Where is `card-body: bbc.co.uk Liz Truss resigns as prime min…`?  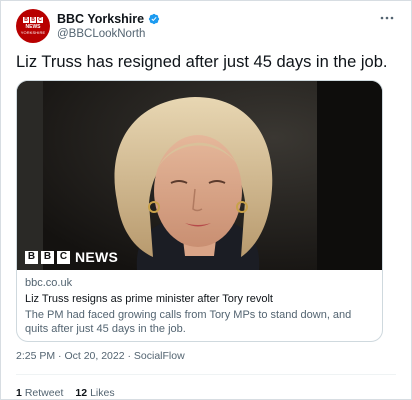 card-body: bbc.co.uk Liz Truss resigns as prime min… is located at coordinates (199, 303).